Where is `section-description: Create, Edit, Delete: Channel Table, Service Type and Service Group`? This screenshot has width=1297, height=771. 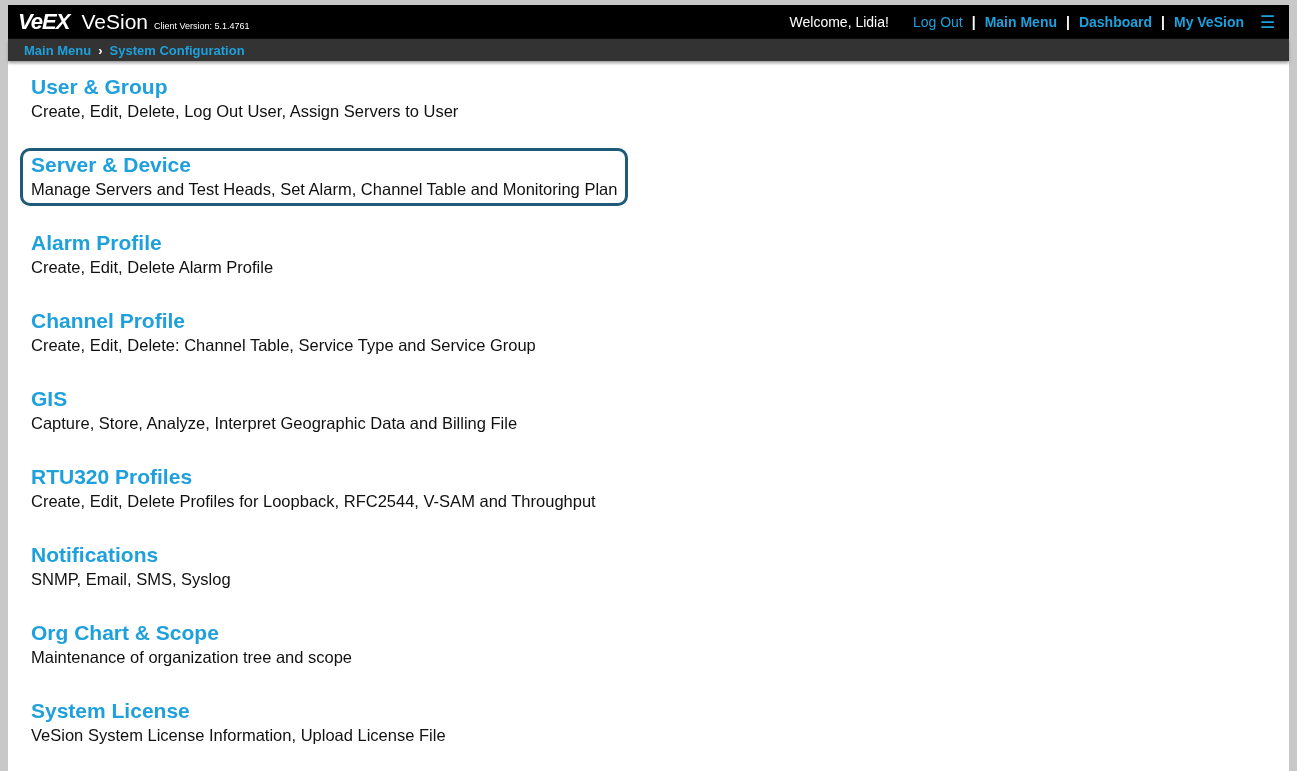 section-description: Create, Edit, Delete: Channel Table, Service Type and Service Group is located at coordinates (283, 345).